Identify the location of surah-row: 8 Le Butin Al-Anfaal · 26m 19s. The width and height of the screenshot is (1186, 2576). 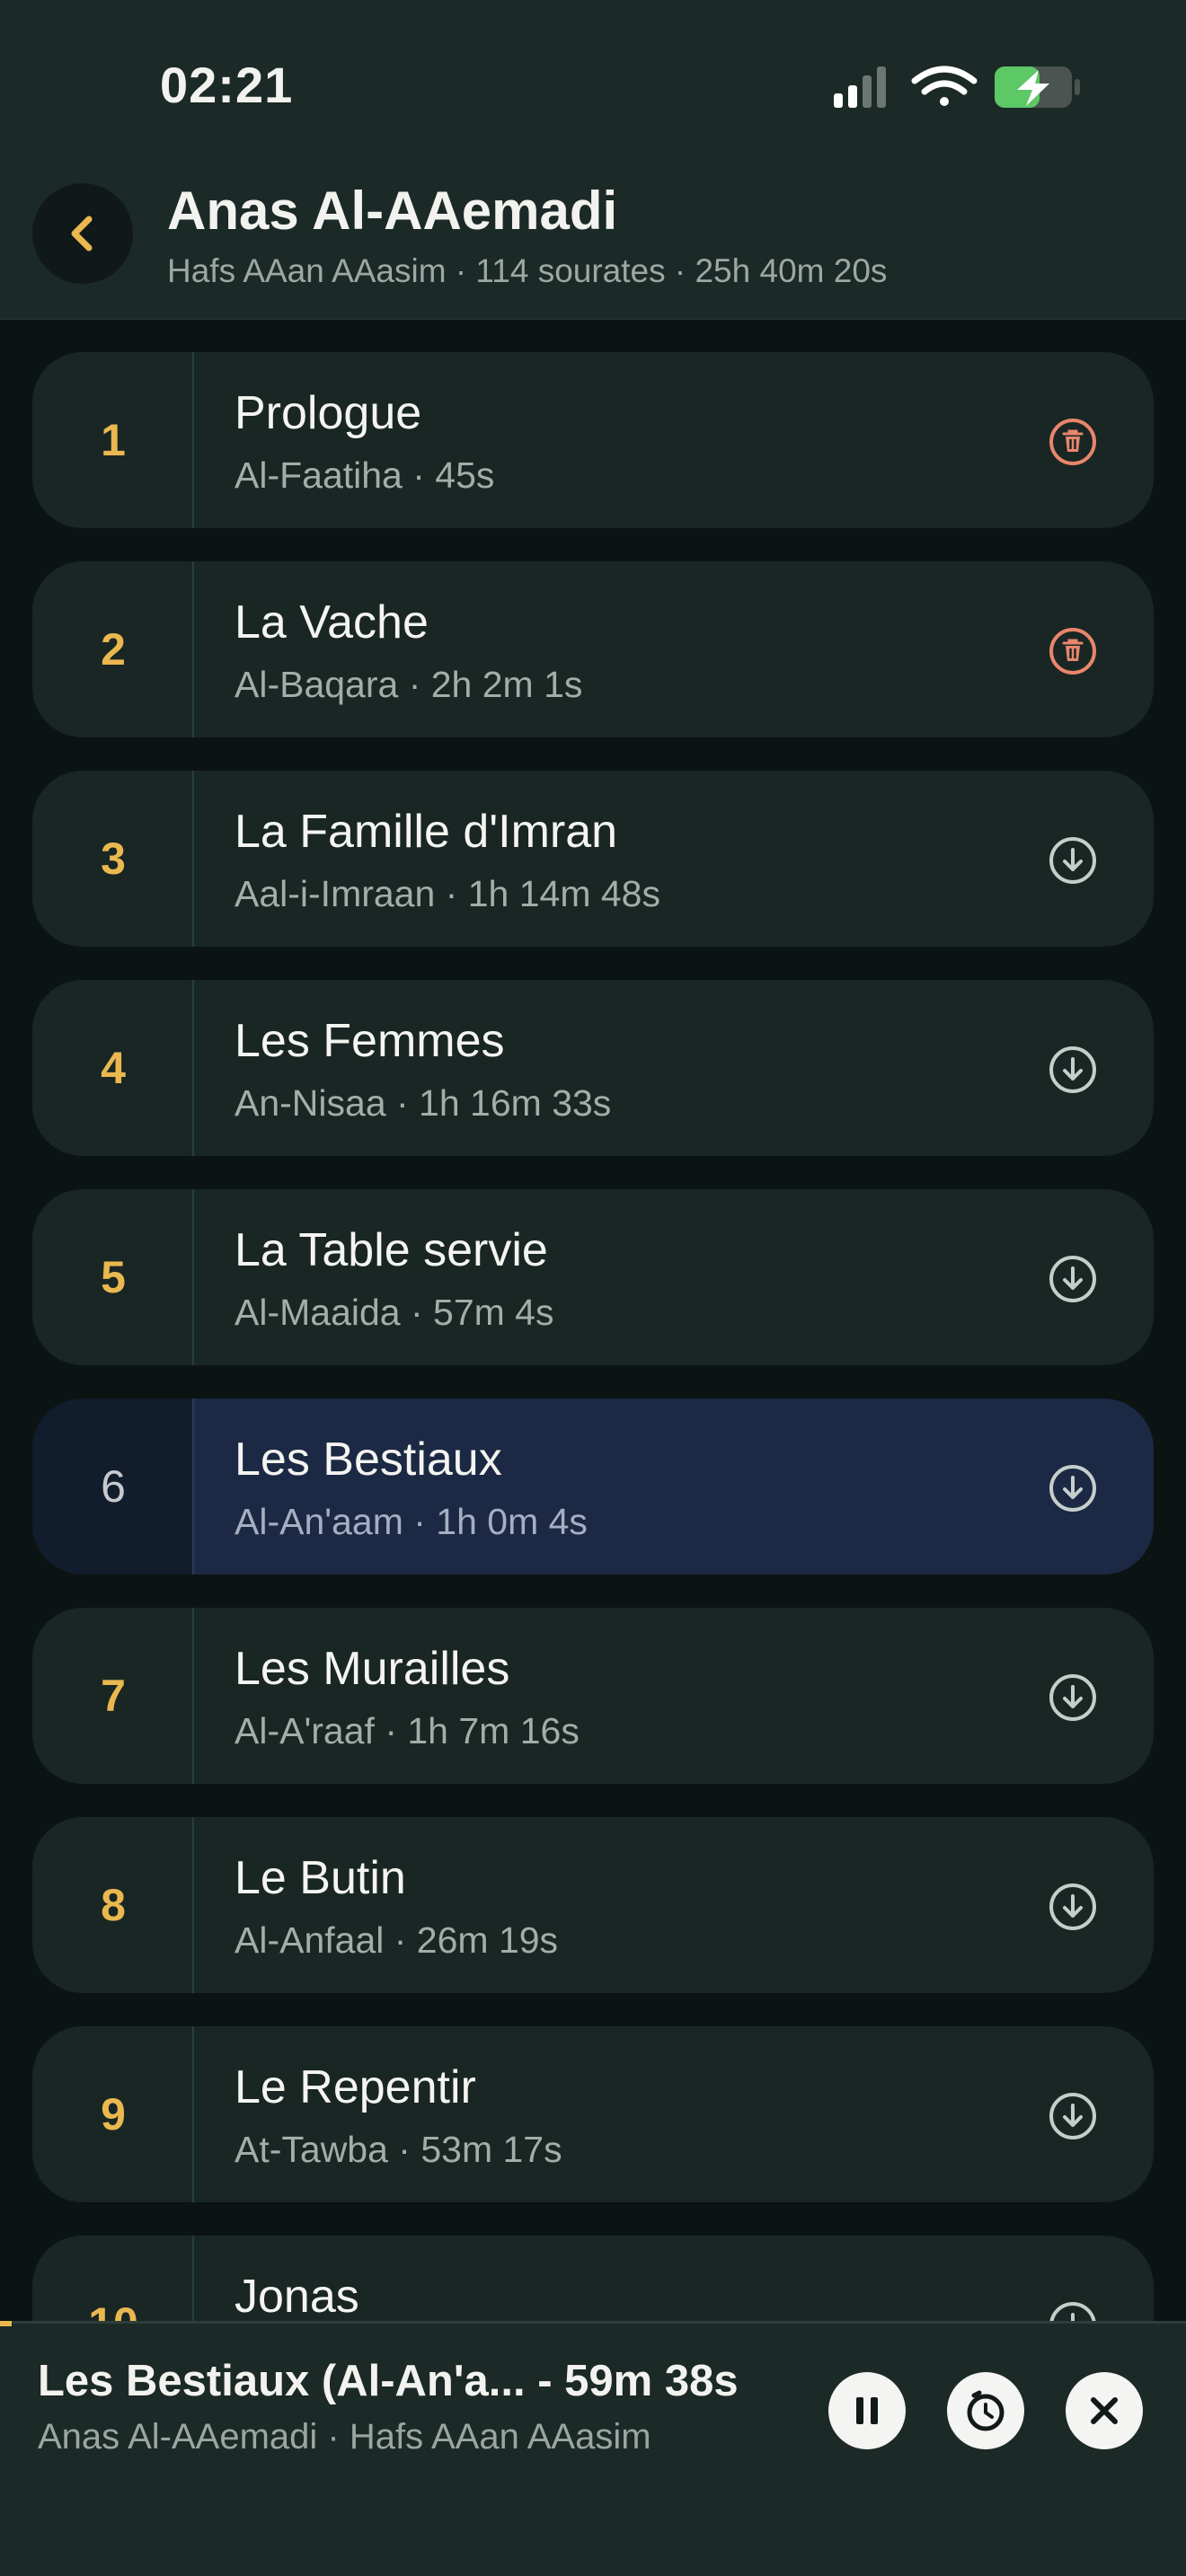
(593, 1905).